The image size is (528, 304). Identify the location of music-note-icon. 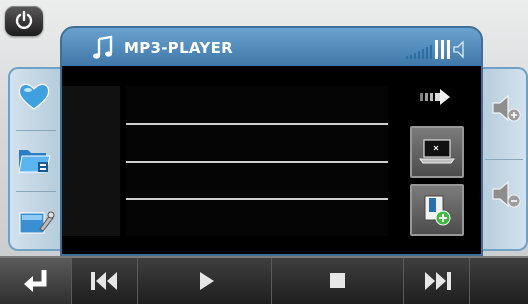
(103, 47).